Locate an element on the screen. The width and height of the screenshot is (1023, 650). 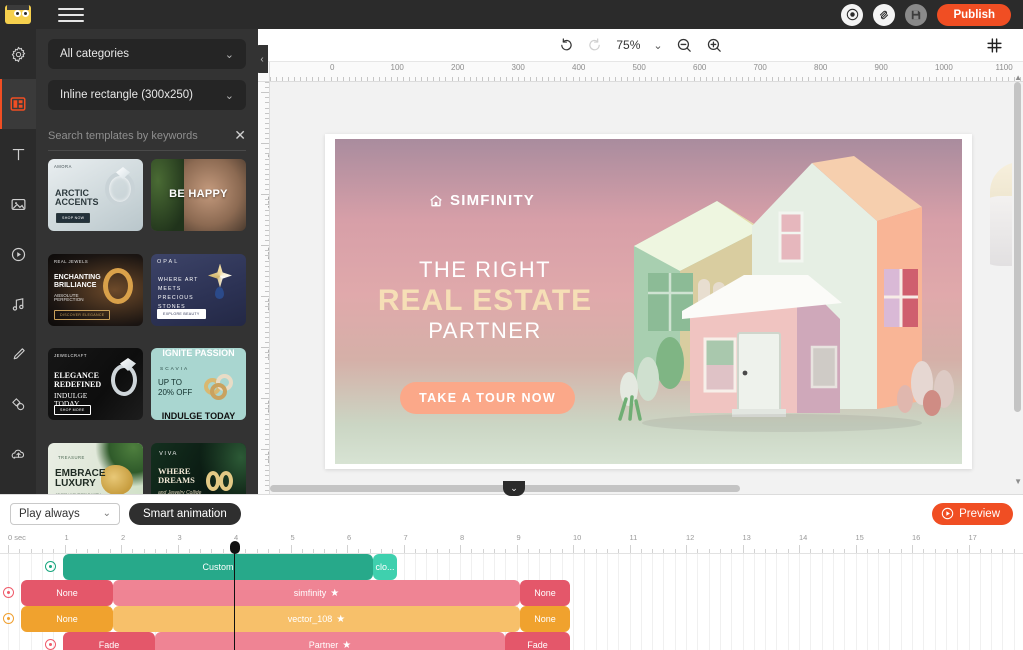
timeline-clip: Partner ★ is located at coordinates (330, 641).